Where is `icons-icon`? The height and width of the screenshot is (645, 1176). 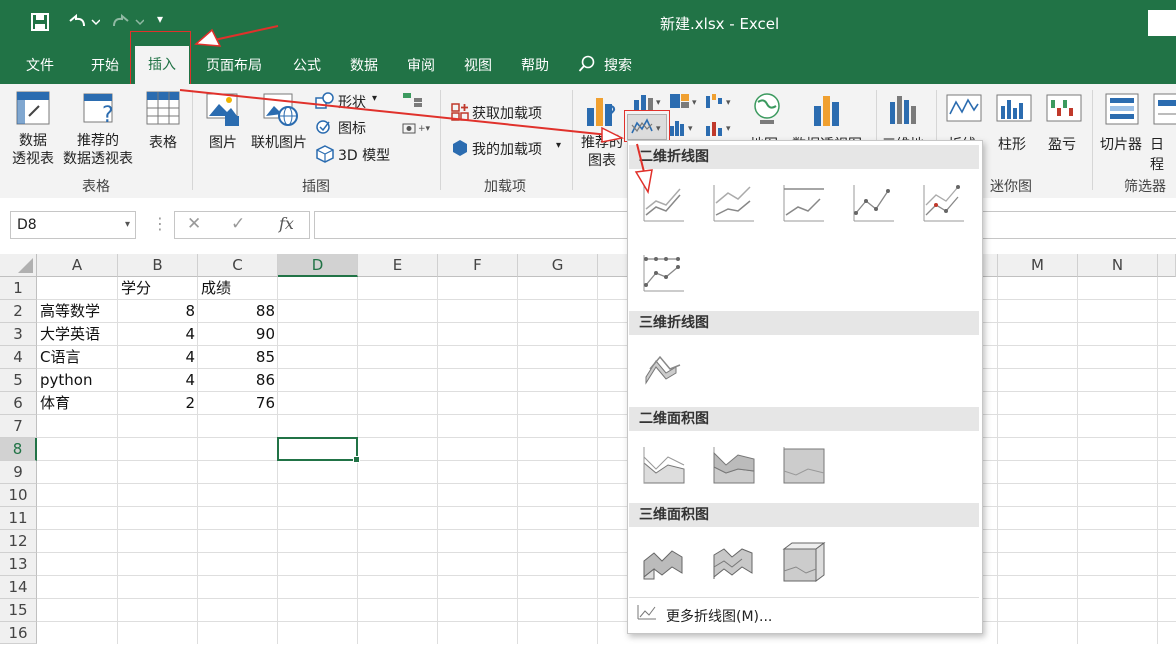 icons-icon is located at coordinates (325, 129).